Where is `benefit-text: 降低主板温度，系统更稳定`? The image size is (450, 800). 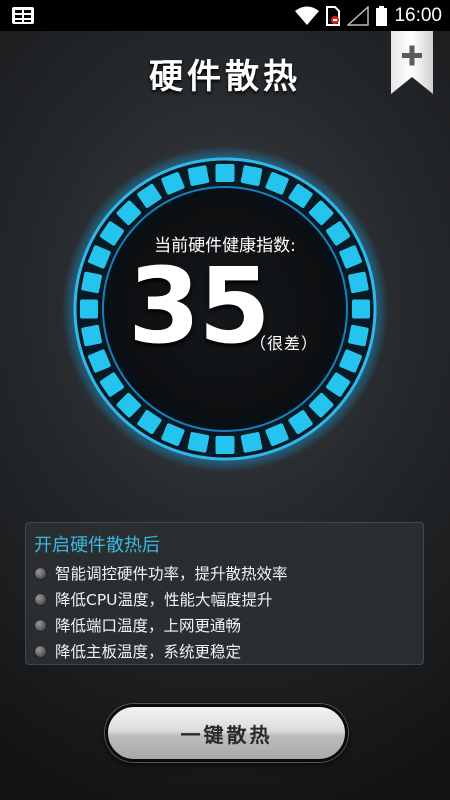
benefit-text: 降低主板温度，系统更稳定 is located at coordinates (148, 652).